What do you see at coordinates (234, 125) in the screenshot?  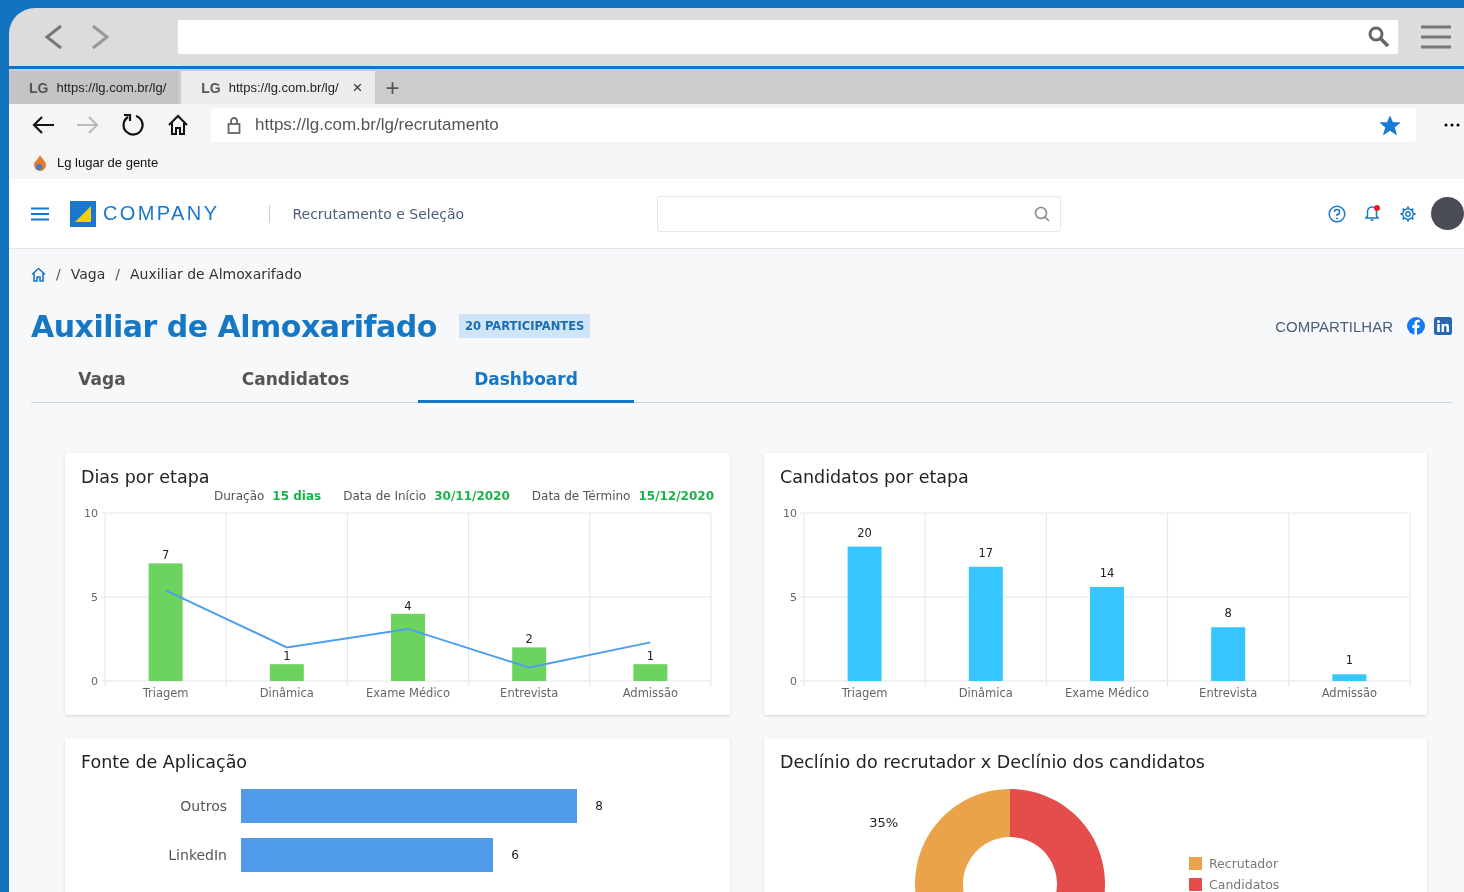 I see `lock-icon` at bounding box center [234, 125].